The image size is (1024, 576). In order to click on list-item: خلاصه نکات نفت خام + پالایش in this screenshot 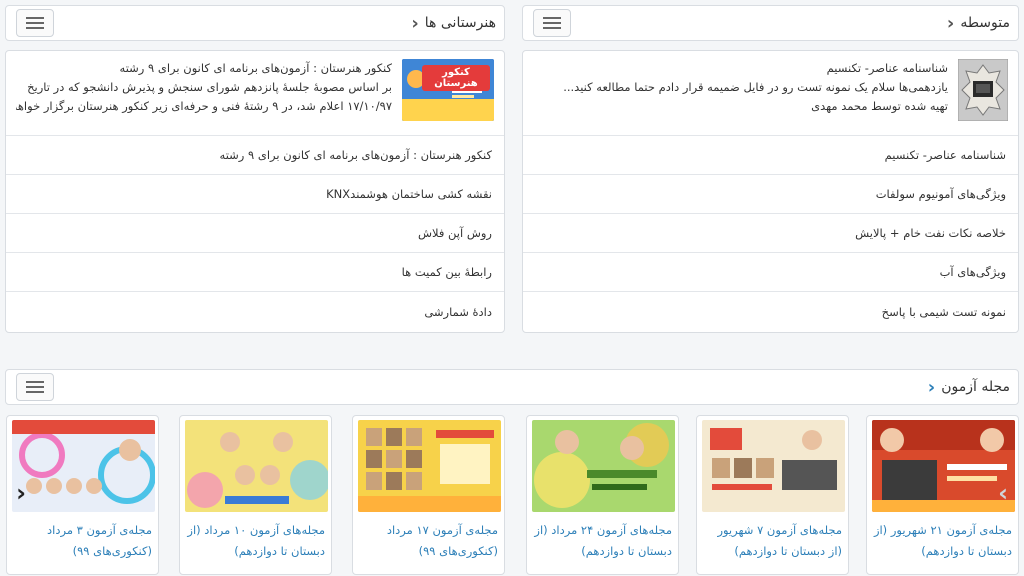, I will do `click(770, 233)`.